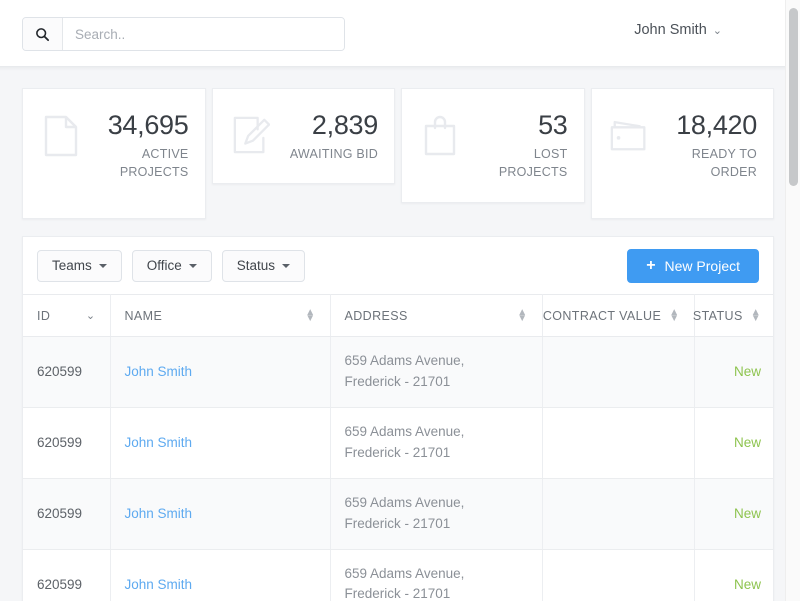  What do you see at coordinates (717, 315) in the screenshot?
I see `column-label: STATUS` at bounding box center [717, 315].